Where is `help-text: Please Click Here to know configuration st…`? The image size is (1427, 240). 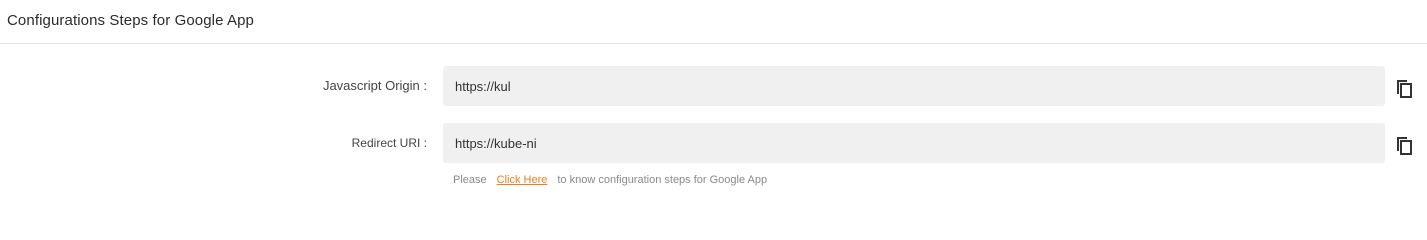
help-text: Please Click Here to know configuration st… is located at coordinates (610, 180).